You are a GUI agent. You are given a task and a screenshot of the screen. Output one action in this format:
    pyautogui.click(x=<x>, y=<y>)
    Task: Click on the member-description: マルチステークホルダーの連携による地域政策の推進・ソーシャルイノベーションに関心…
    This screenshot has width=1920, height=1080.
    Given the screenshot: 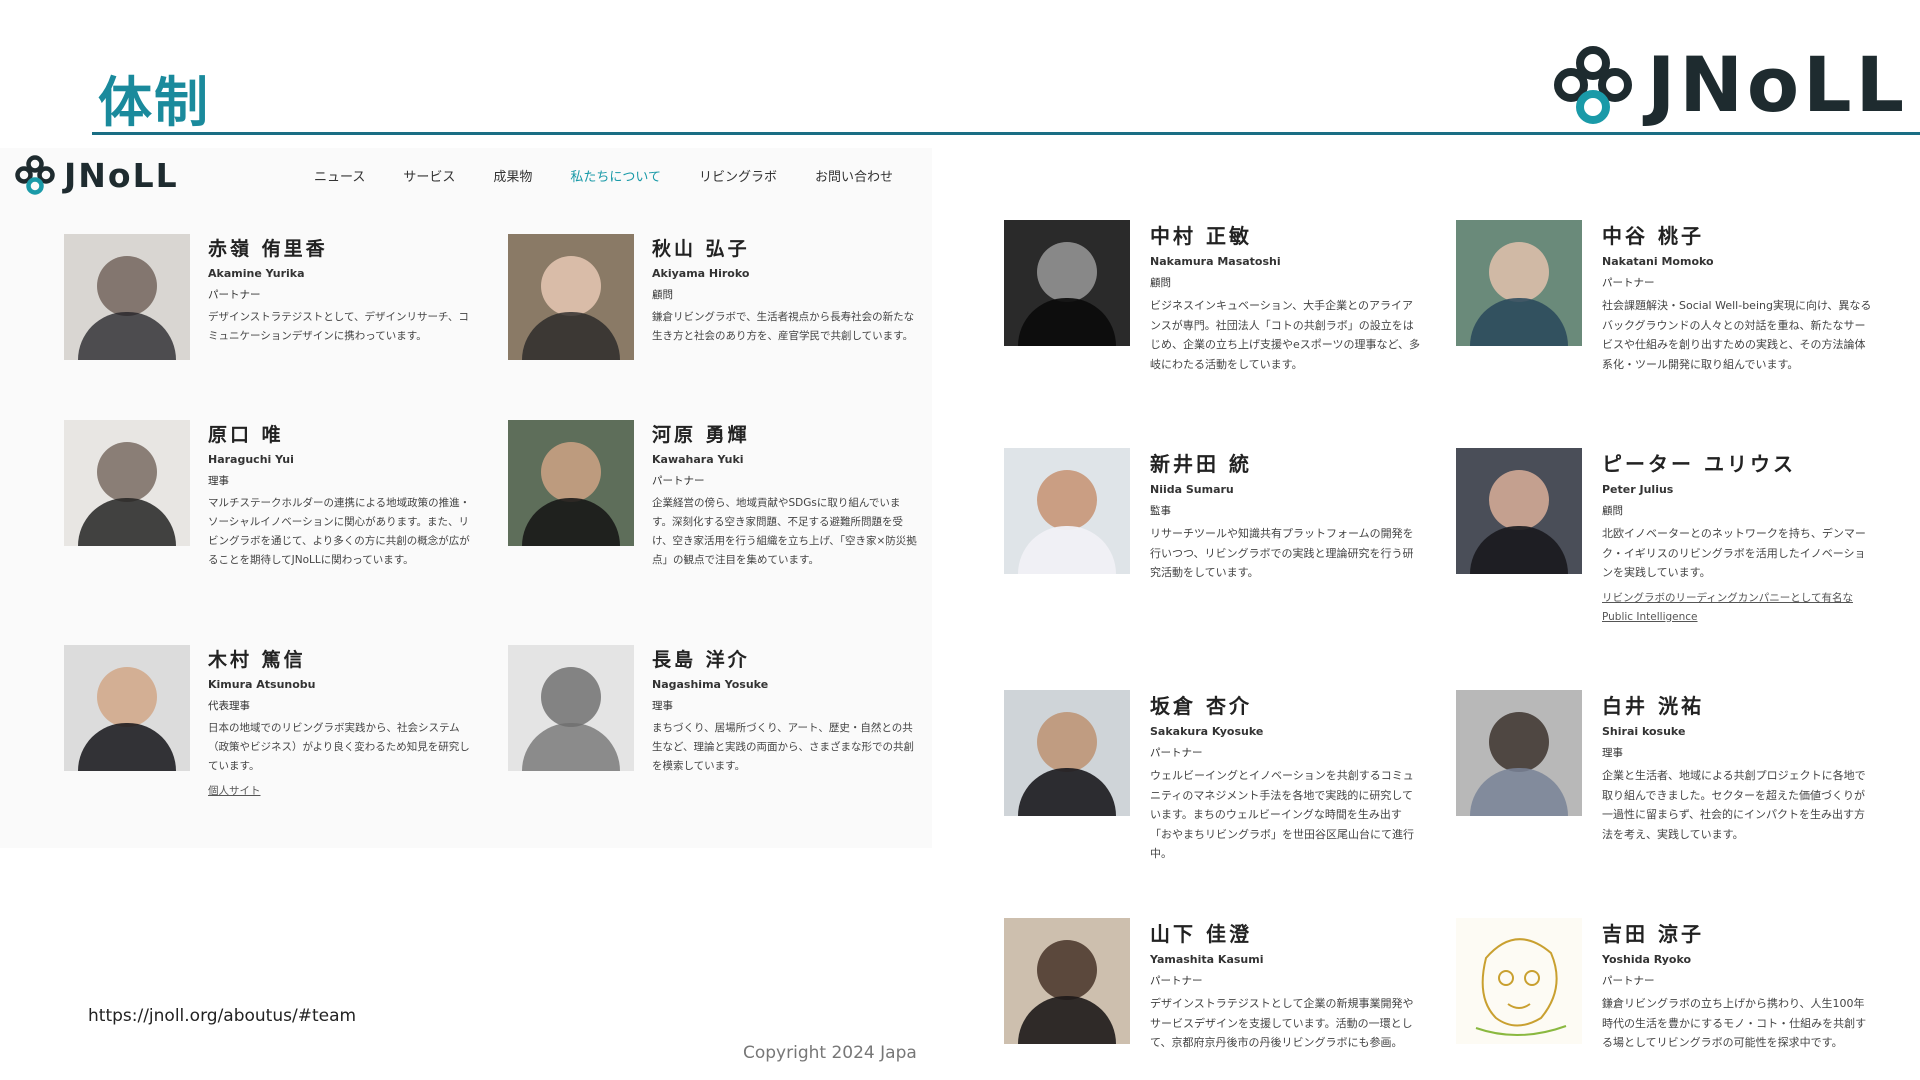 What is the action you would take?
    pyautogui.click(x=339, y=531)
    